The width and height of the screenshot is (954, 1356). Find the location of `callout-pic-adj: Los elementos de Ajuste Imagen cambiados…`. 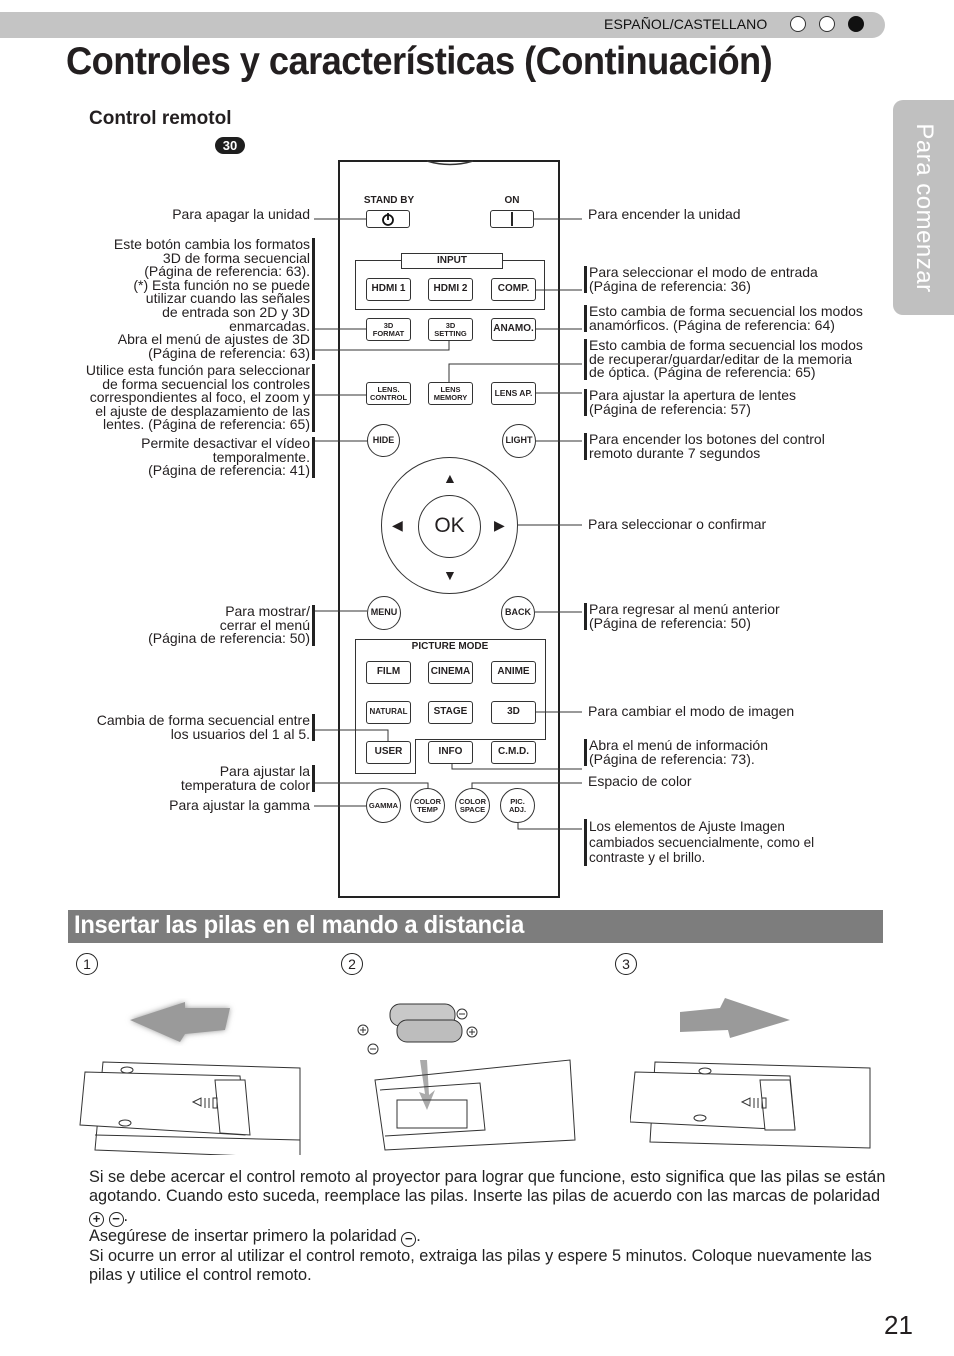

callout-pic-adj: Los elementos de Ajuste Imagen cambiados… is located at coordinates (736, 842).